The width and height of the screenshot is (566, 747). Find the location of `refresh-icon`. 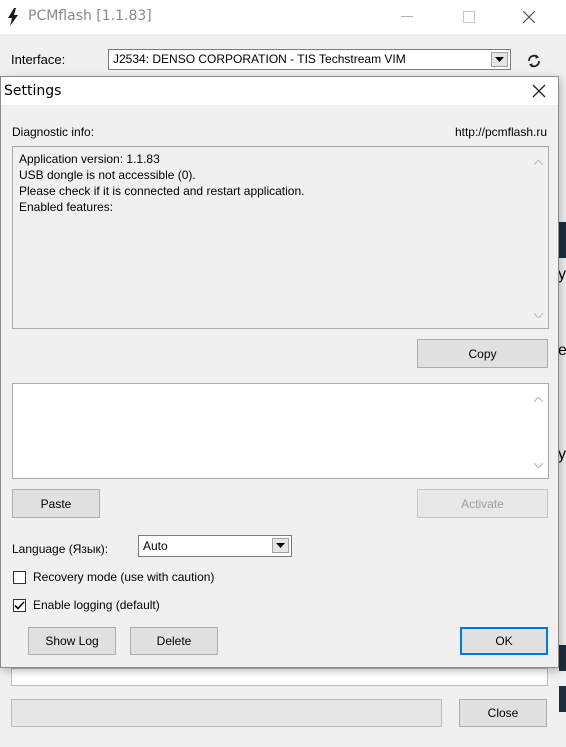

refresh-icon is located at coordinates (534, 61).